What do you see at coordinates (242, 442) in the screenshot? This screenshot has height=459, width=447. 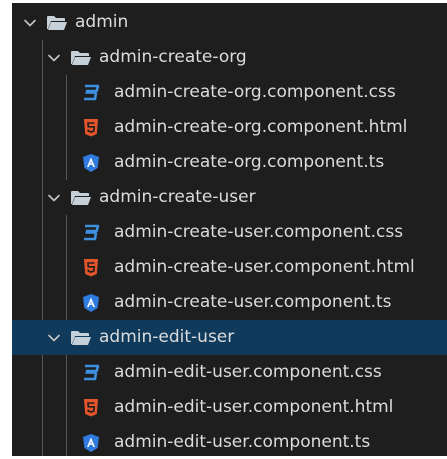 I see `tree-item-label: admin-edit-user.component.ts` at bounding box center [242, 442].